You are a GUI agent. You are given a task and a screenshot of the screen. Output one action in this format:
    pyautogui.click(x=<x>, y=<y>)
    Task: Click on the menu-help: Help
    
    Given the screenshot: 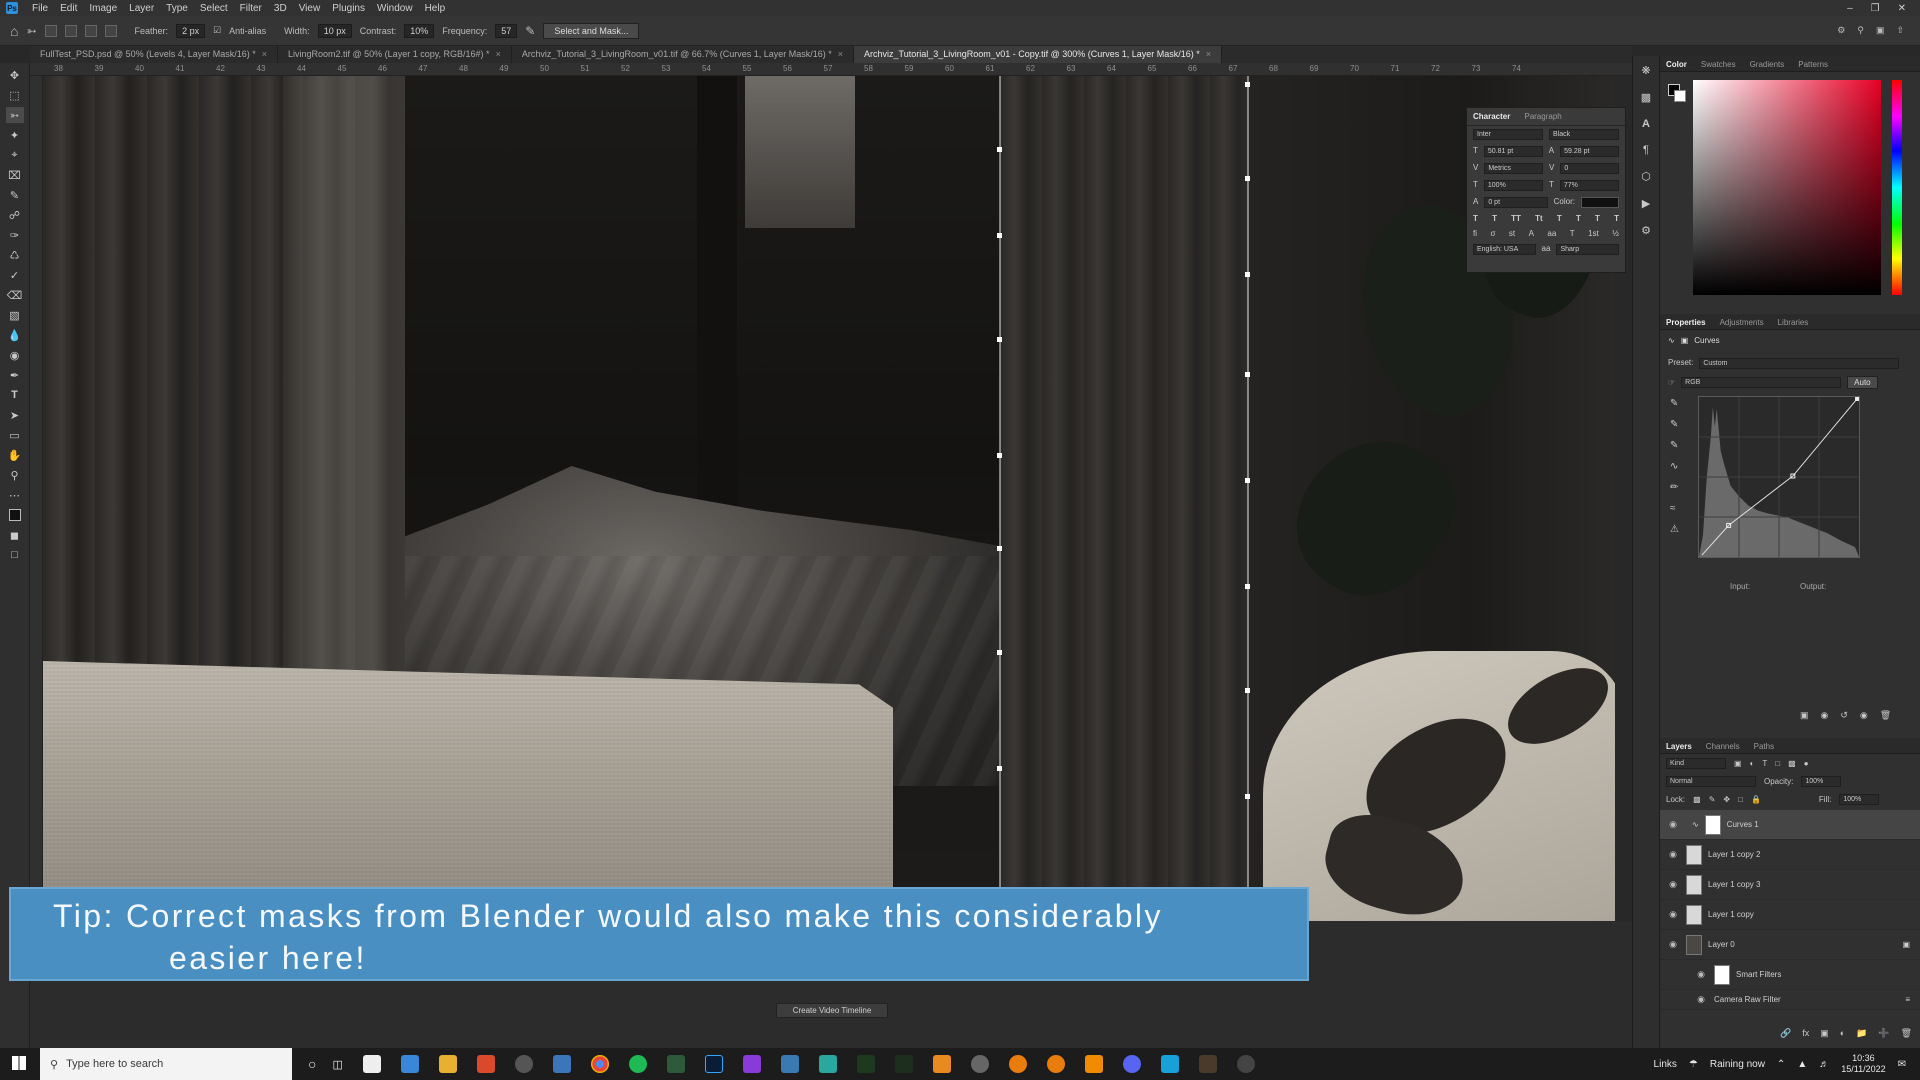 What is the action you would take?
    pyautogui.click(x=435, y=8)
    